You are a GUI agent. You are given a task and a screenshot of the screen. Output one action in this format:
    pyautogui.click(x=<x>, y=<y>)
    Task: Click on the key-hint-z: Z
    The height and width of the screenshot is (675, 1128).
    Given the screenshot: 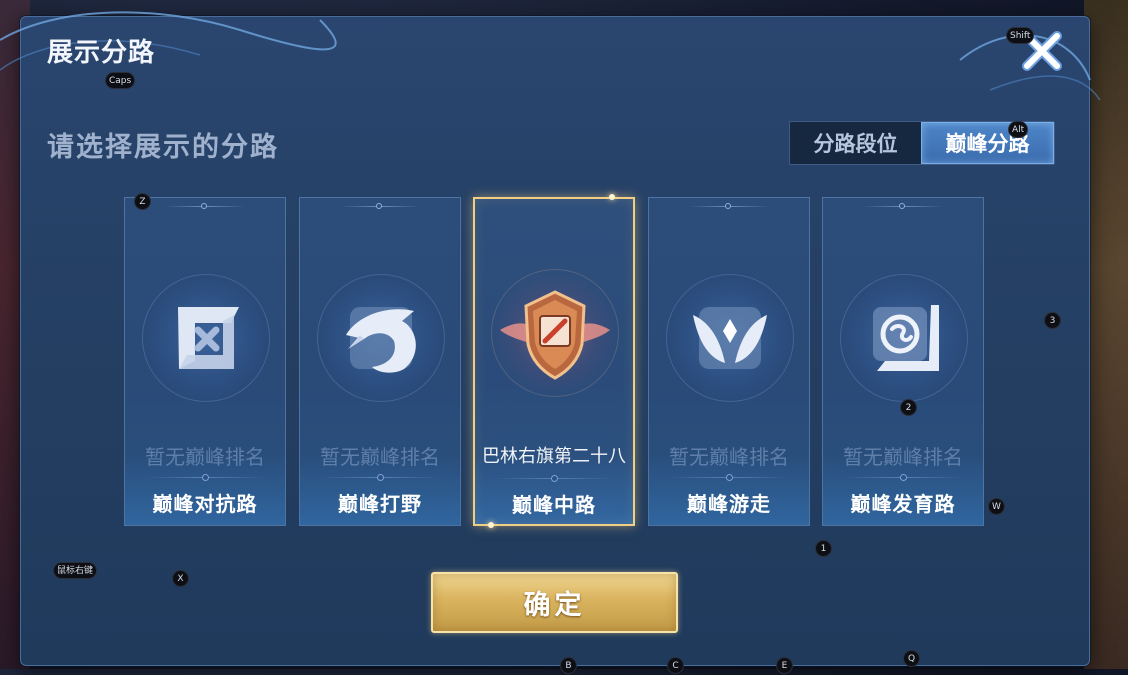 What is the action you would take?
    pyautogui.click(x=142, y=201)
    